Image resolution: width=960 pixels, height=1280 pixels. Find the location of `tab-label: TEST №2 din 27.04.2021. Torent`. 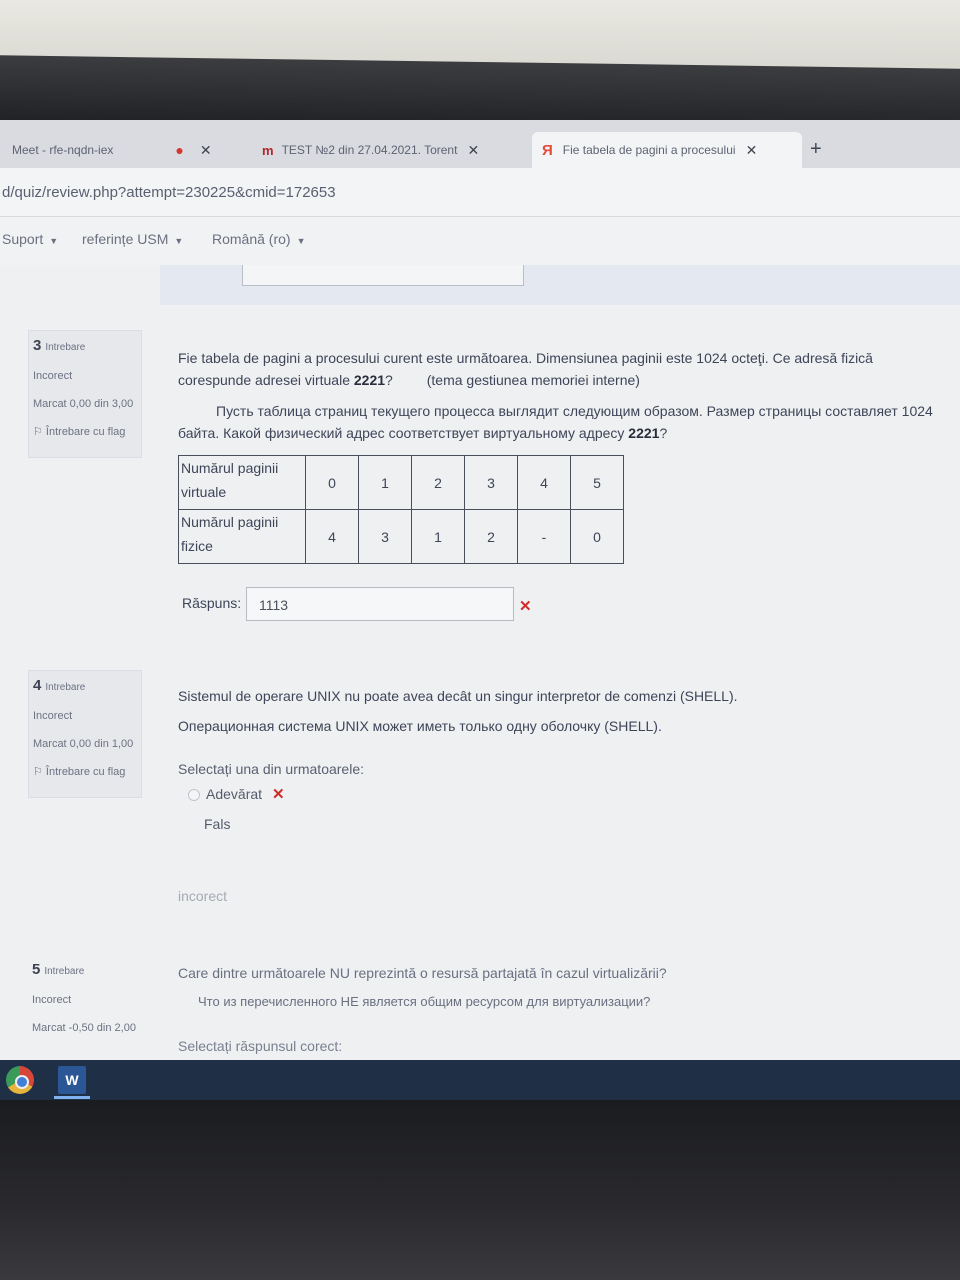

tab-label: TEST №2 din 27.04.2021. Torent is located at coordinates (369, 150).